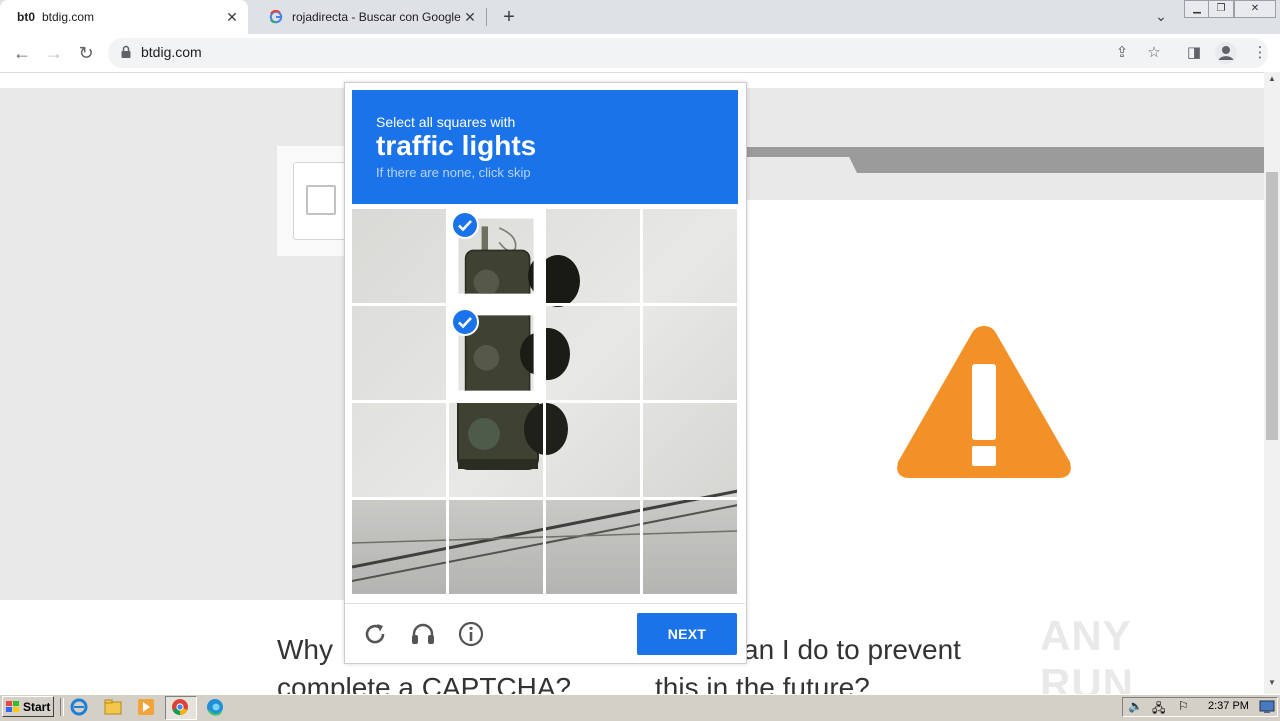 This screenshot has height=721, width=1280. What do you see at coordinates (12, 706) in the screenshot?
I see `windows-logo-icon` at bounding box center [12, 706].